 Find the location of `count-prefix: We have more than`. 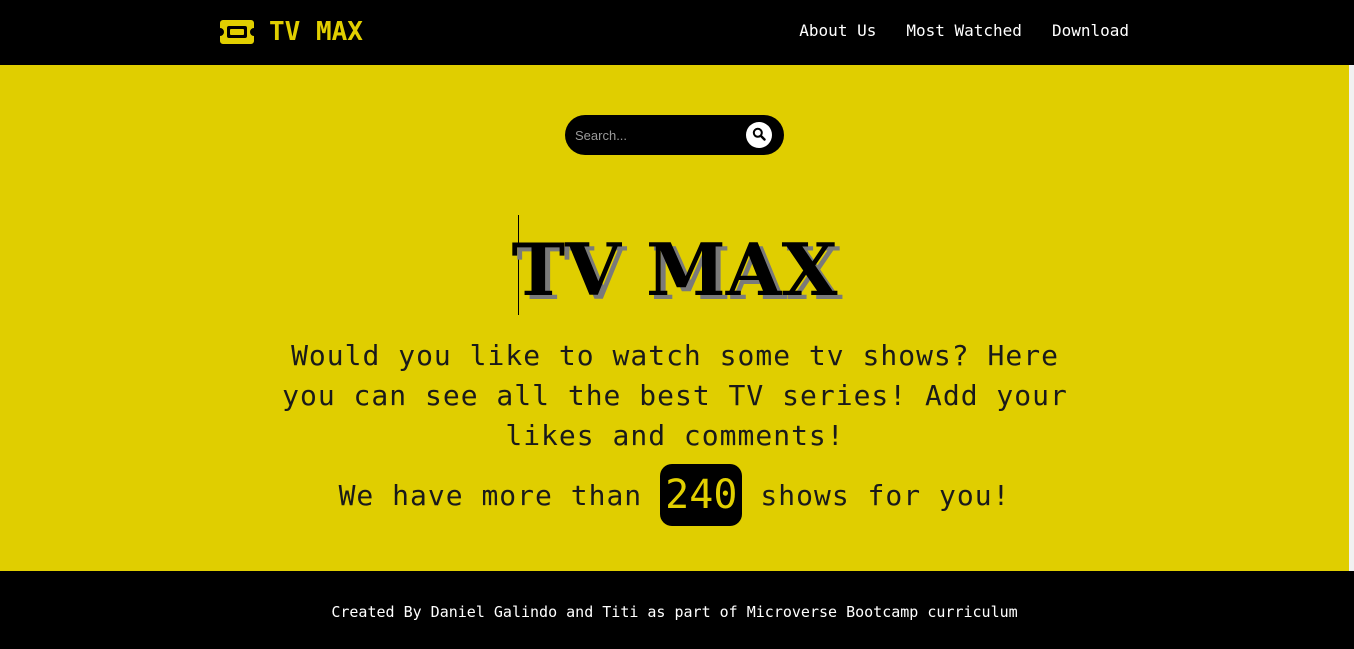

count-prefix: We have more than is located at coordinates (490, 495).